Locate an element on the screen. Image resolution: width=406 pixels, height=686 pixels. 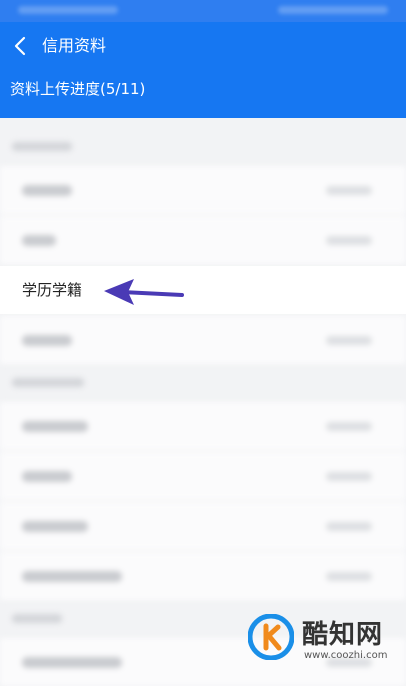
chevron-left-icon is located at coordinates (21, 46).